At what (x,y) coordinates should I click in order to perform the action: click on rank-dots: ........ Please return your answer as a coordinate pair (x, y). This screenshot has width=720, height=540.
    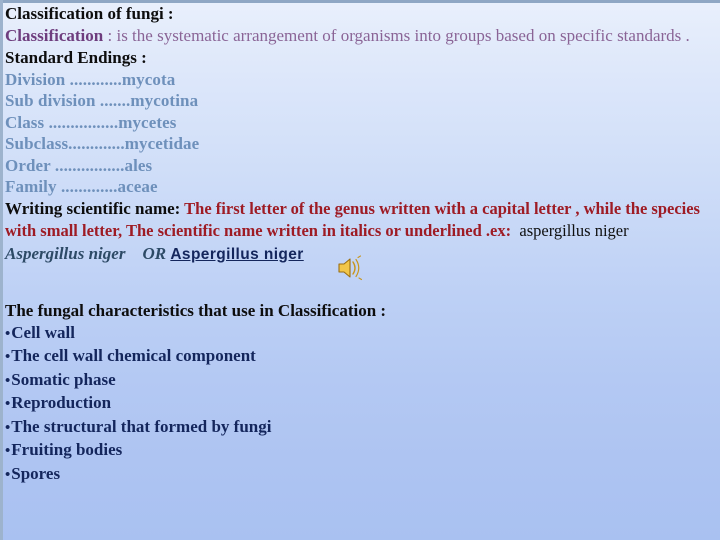
    Looking at the image, I should click on (113, 100).